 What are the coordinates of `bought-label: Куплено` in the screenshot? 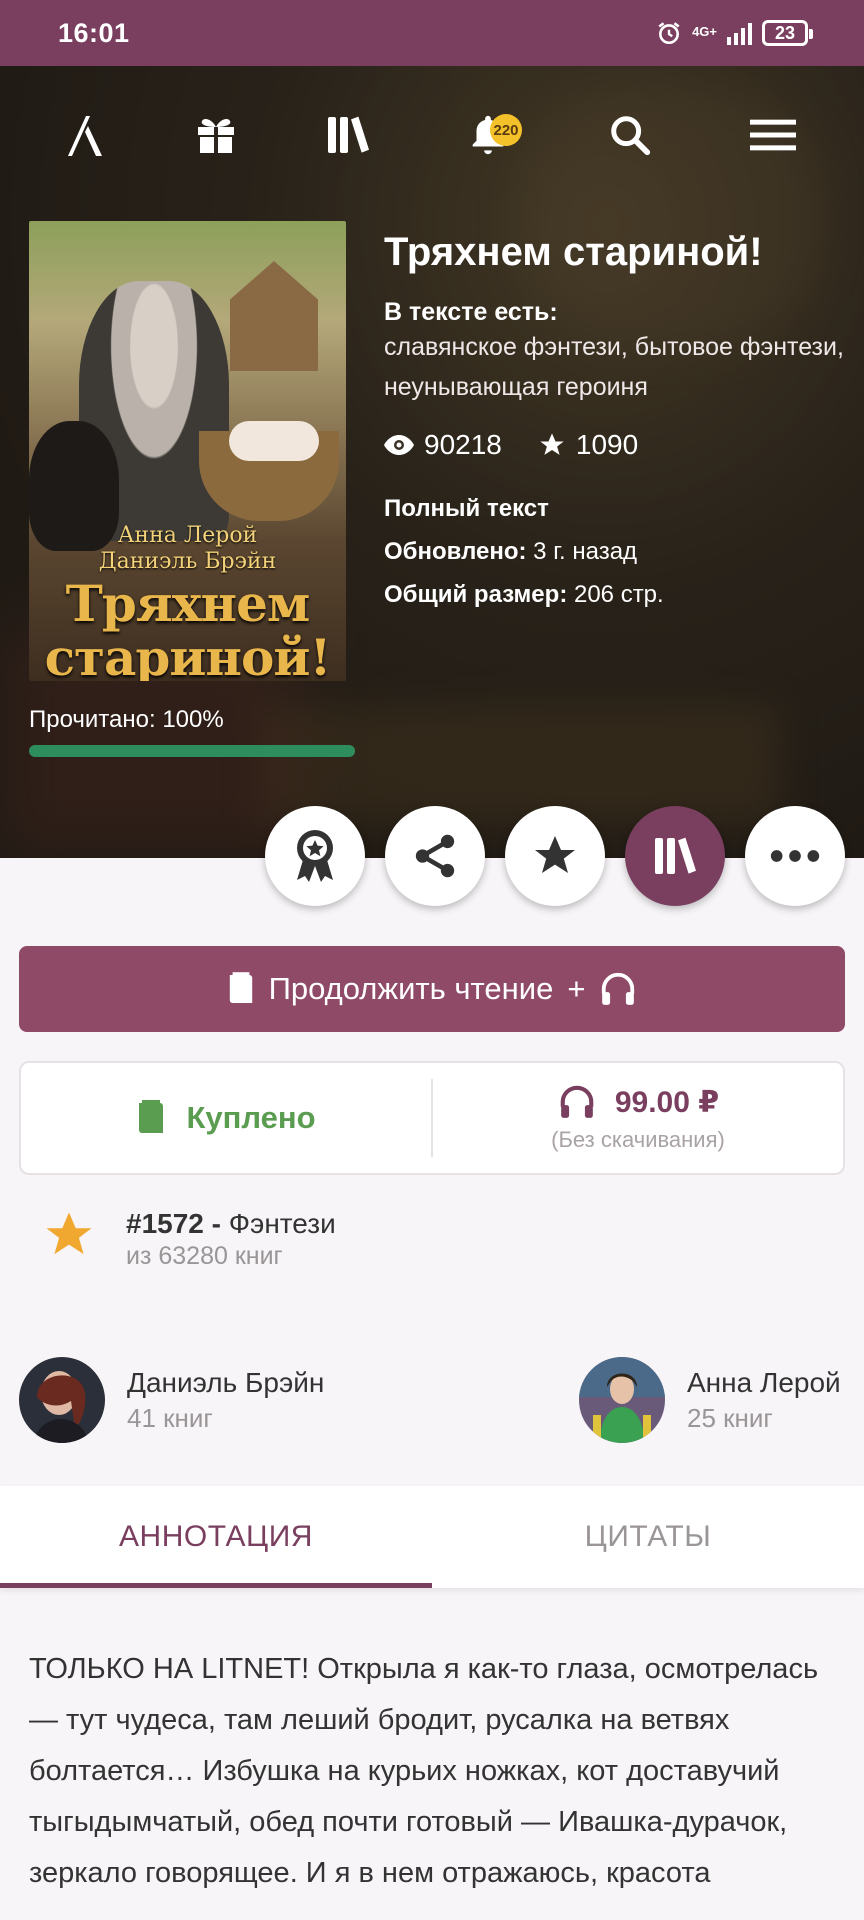 It's located at (251, 1117).